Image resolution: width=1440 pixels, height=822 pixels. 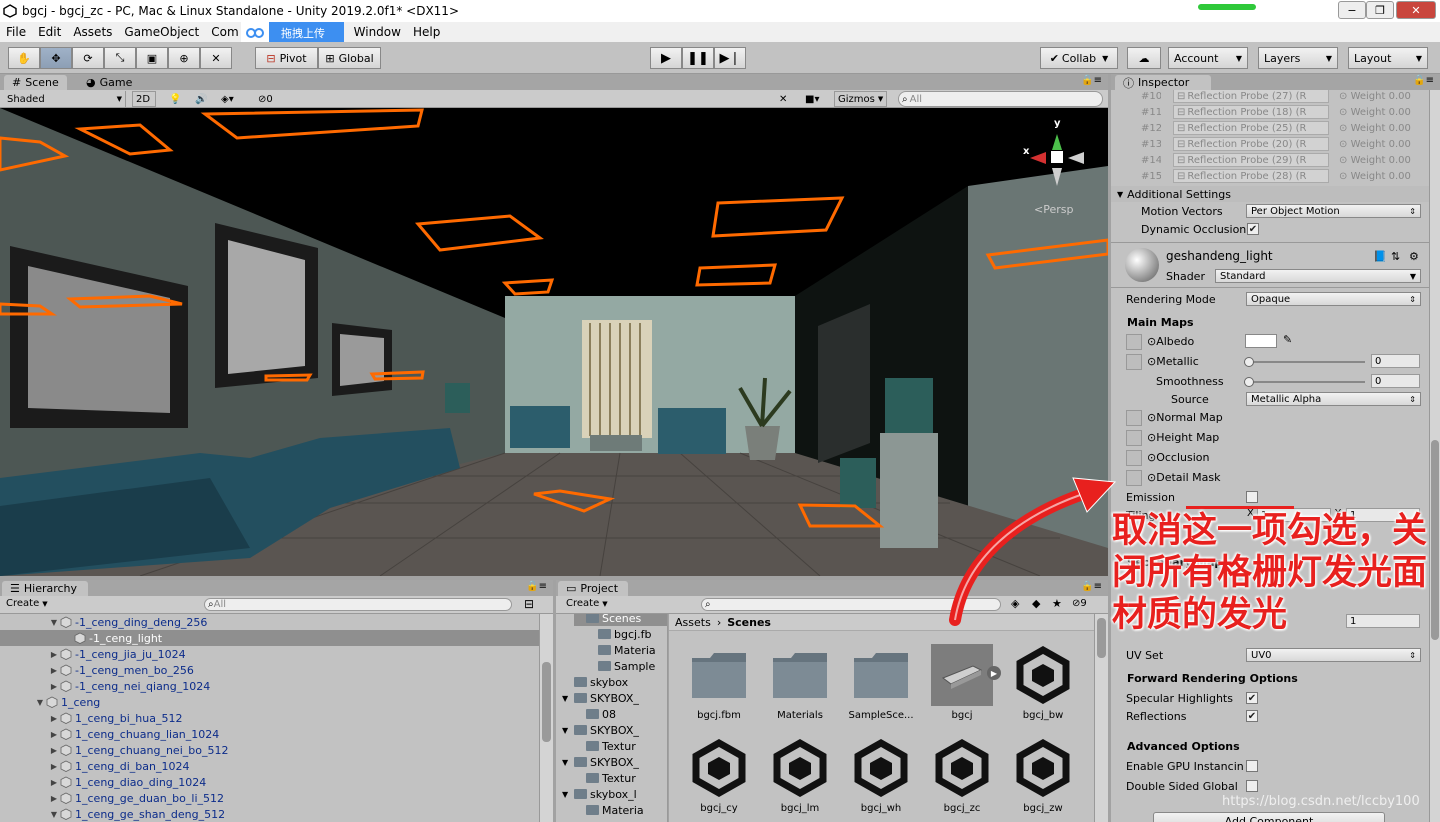 I want to click on scene-search-input: ⌕ All, so click(x=1000, y=99).